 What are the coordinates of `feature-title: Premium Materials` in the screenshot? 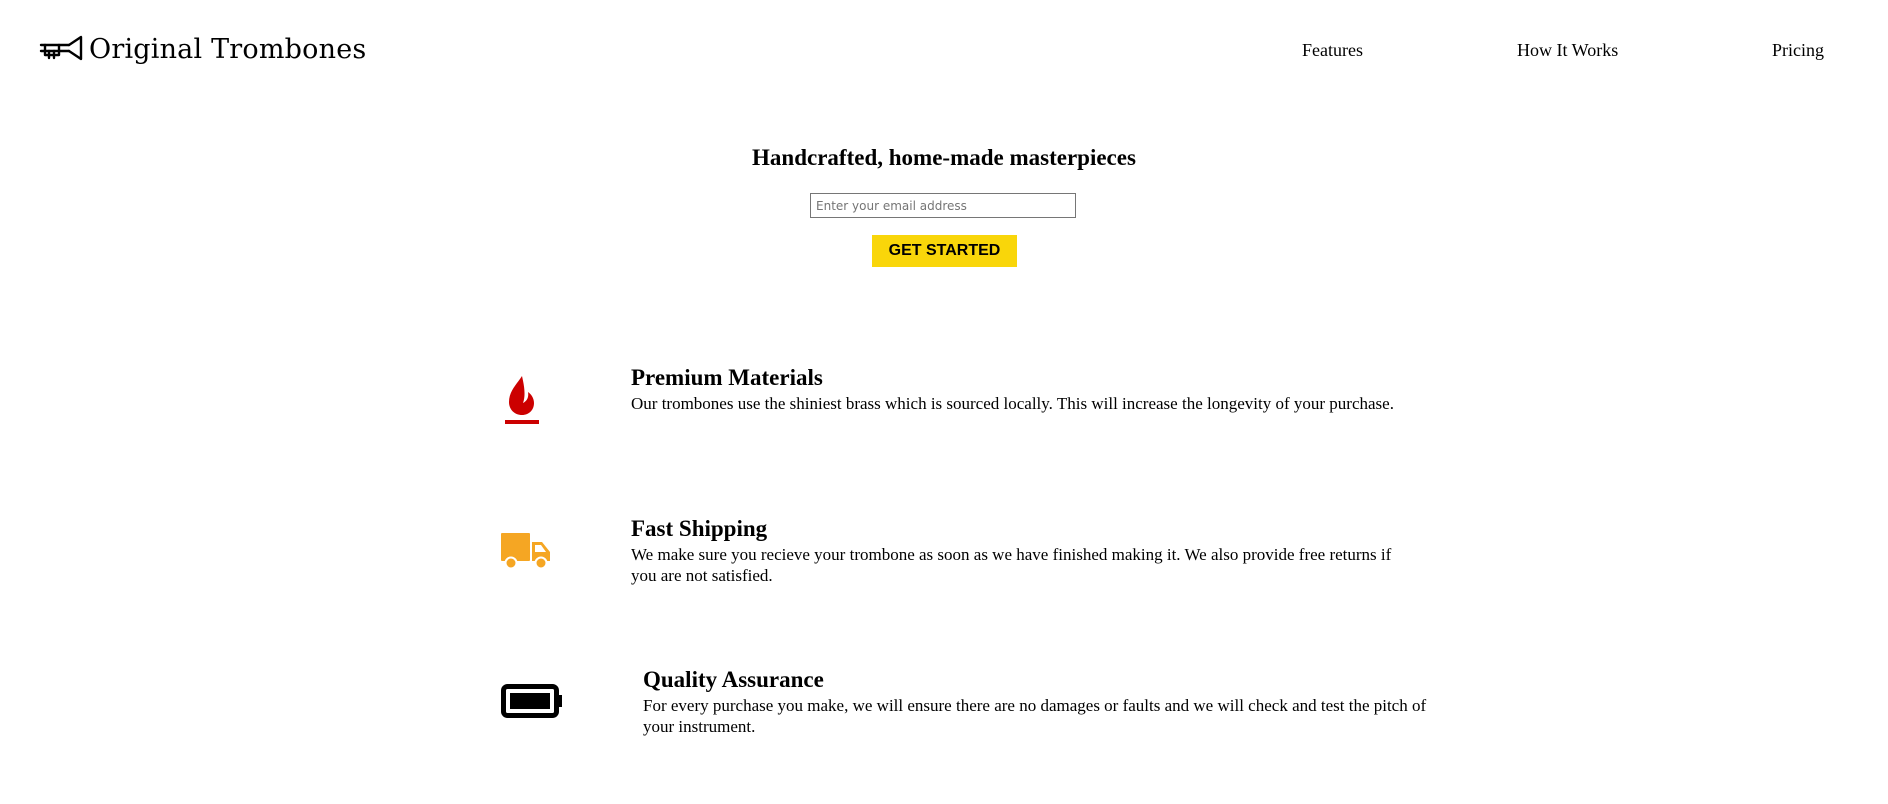 It's located at (727, 377).